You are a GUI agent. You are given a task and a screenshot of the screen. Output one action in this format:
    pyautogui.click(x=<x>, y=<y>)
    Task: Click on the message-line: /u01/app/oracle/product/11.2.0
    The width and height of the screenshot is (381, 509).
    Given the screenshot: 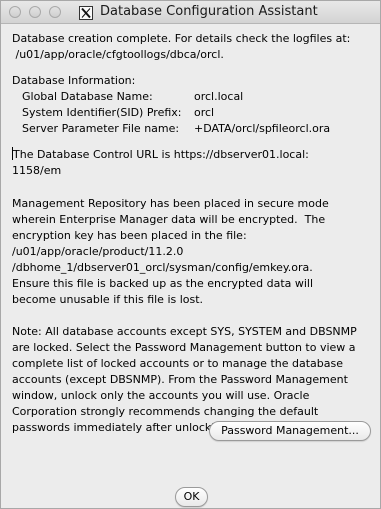 What is the action you would take?
    pyautogui.click(x=98, y=251)
    